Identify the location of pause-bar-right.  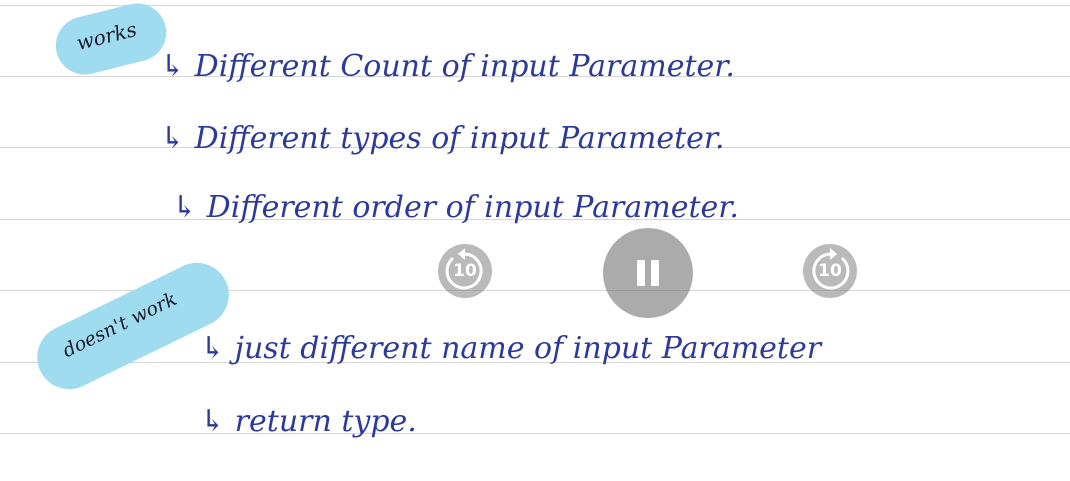
(655, 273).